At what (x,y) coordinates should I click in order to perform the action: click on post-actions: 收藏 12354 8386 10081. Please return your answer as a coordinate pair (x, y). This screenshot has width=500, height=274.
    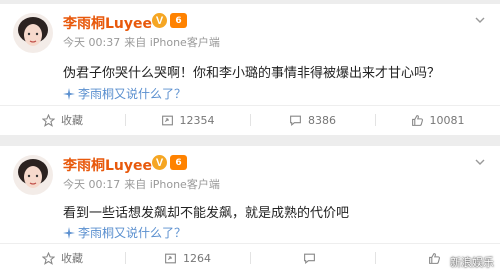
    Looking at the image, I should click on (250, 120).